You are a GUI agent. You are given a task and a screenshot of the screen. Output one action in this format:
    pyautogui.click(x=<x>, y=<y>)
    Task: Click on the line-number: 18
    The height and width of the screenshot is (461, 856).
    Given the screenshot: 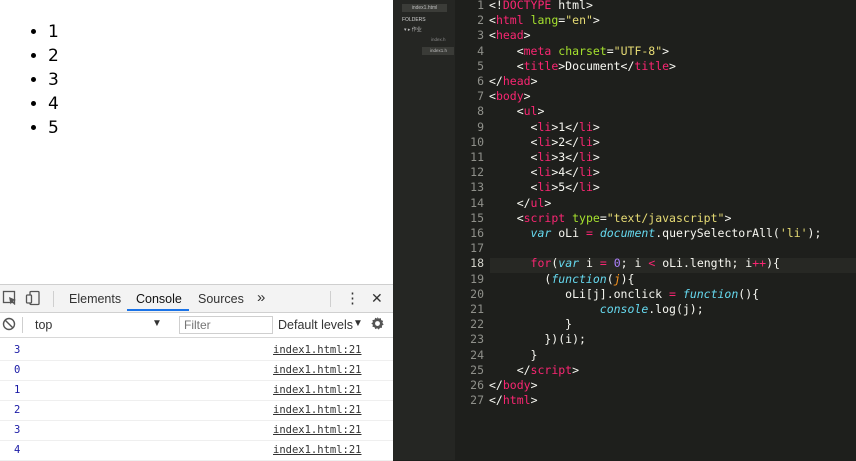 What is the action you would take?
    pyautogui.click(x=477, y=263)
    